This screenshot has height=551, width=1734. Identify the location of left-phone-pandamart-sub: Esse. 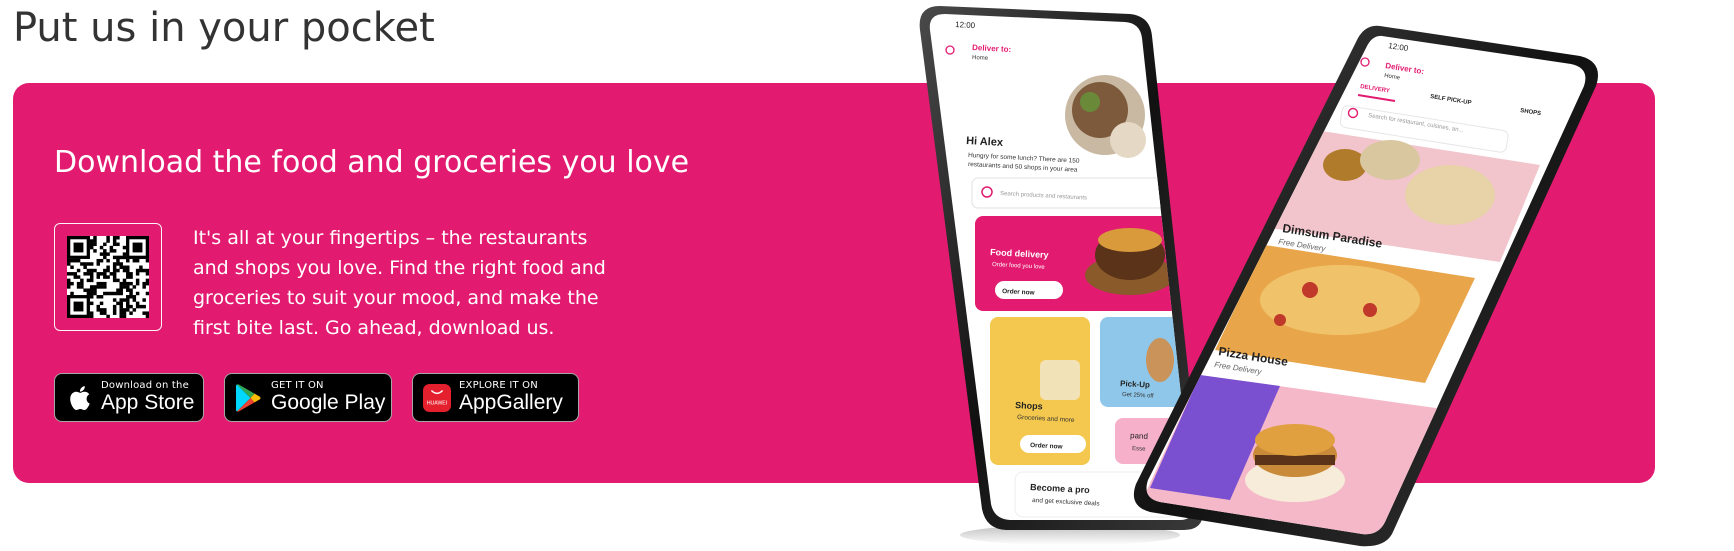
(1139, 449).